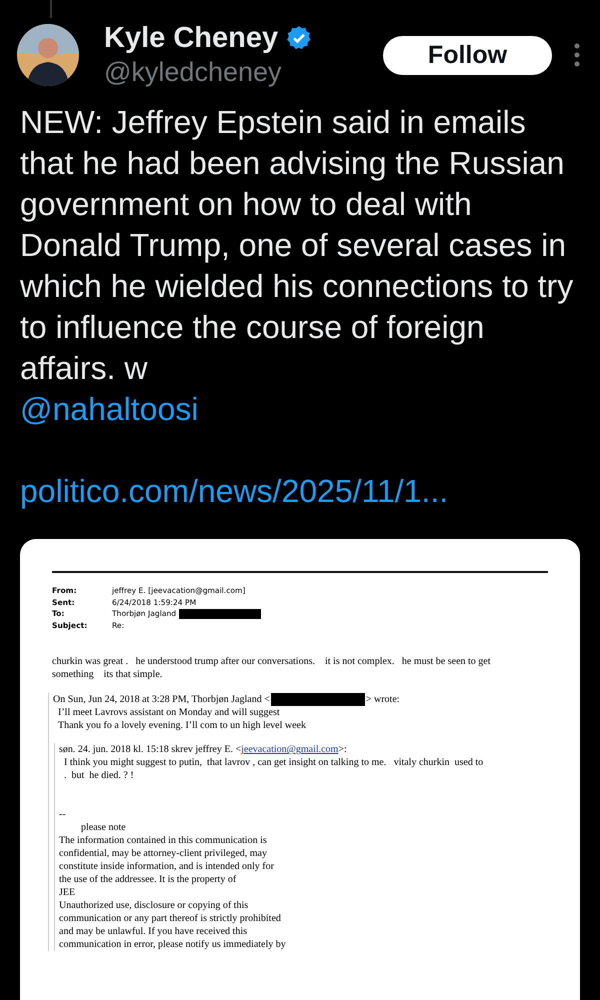 Image resolution: width=600 pixels, height=1000 pixels. Describe the element at coordinates (170, 919) in the screenshot. I see `email-text: communication or any part thereof is strictly prohibited` at that location.